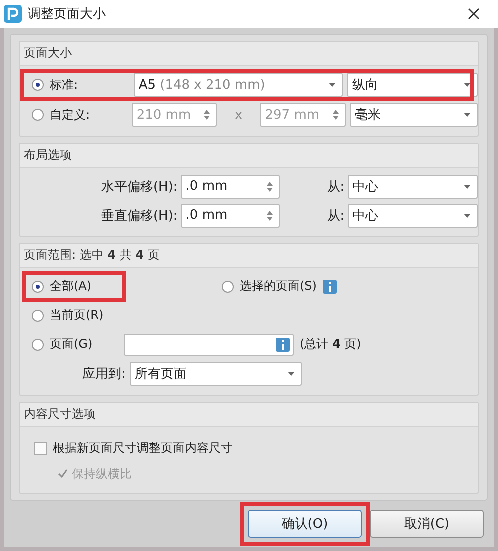 This screenshot has height=551, width=498. What do you see at coordinates (77, 315) in the screenshot?
I see `radio-label: 当前页(R)` at bounding box center [77, 315].